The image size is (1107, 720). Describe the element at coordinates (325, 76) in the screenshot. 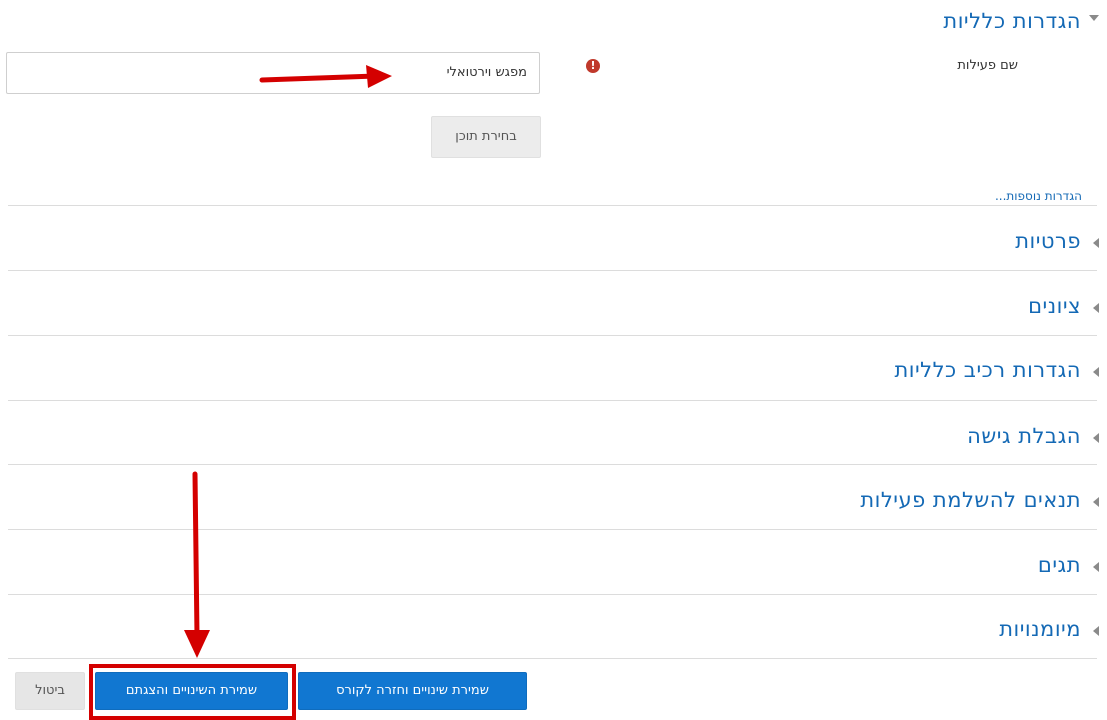

I see `arrow-right-annotation` at that location.